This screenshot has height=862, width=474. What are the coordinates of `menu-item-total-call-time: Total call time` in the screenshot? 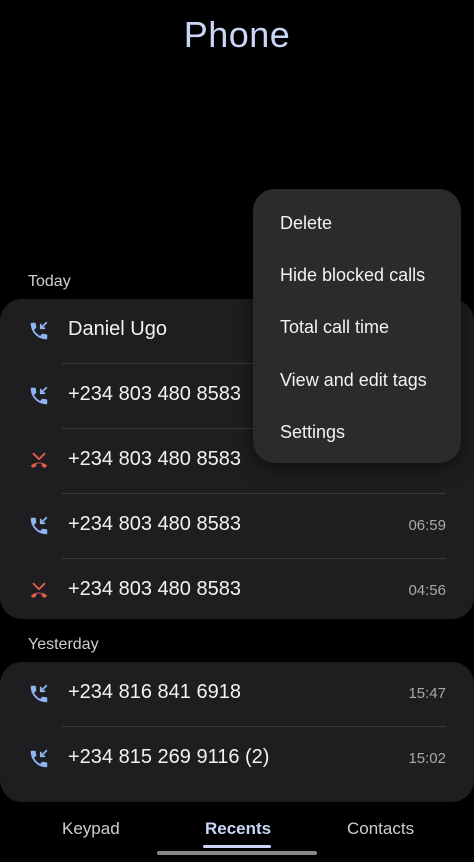 It's located at (334, 327).